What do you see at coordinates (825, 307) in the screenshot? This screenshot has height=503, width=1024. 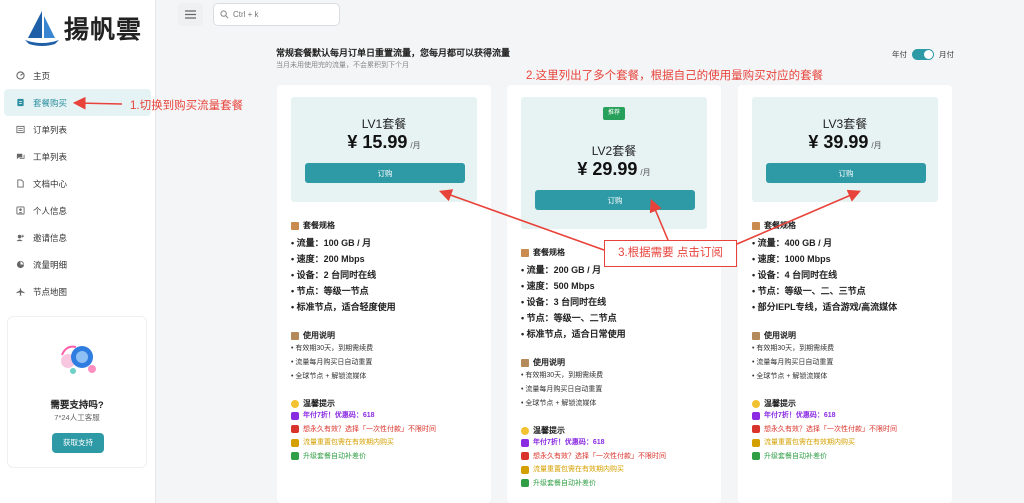 I see `spec-item: • 部分IEPL专线，适合游戏/高流媒体` at bounding box center [825, 307].